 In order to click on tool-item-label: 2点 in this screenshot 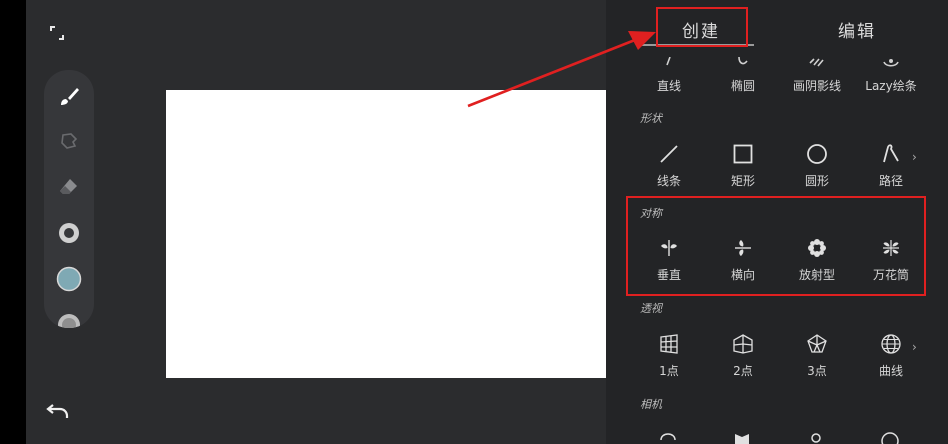, I will do `click(743, 371)`.